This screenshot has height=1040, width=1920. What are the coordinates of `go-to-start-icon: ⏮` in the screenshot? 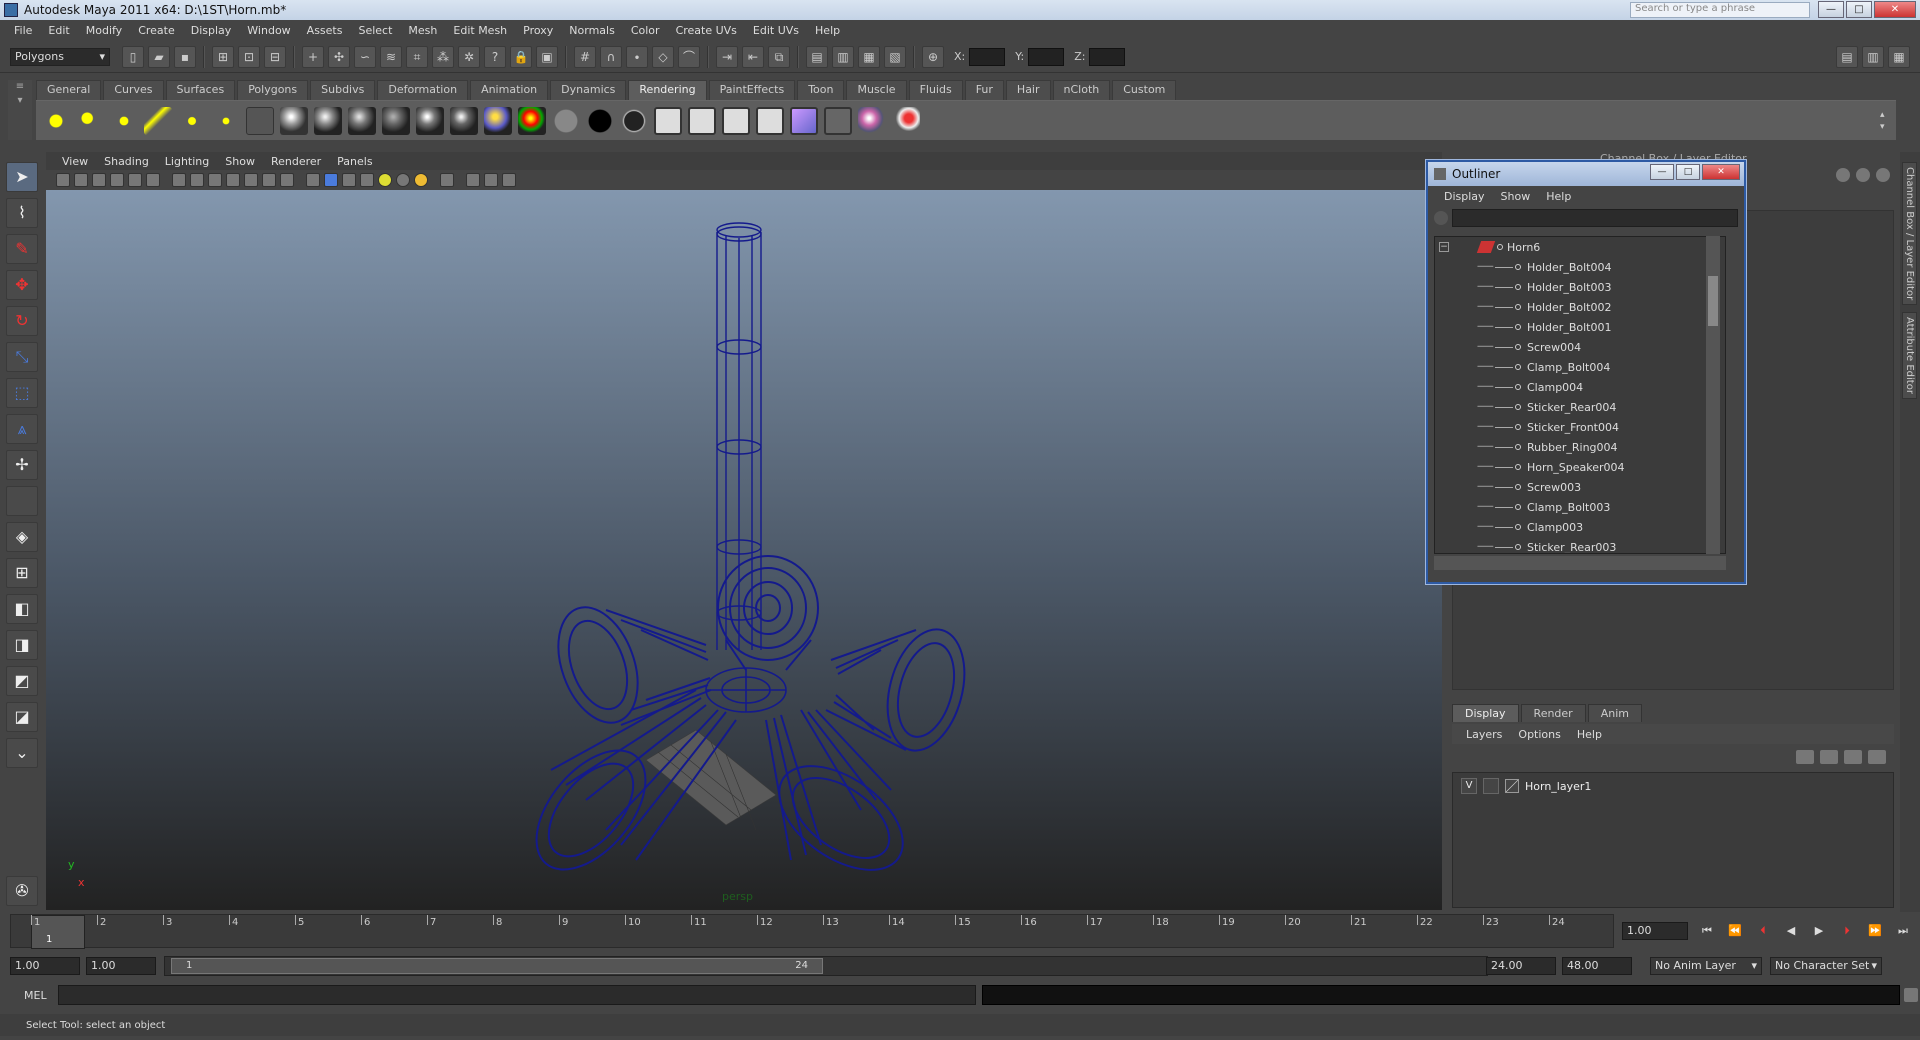 It's located at (1707, 931).